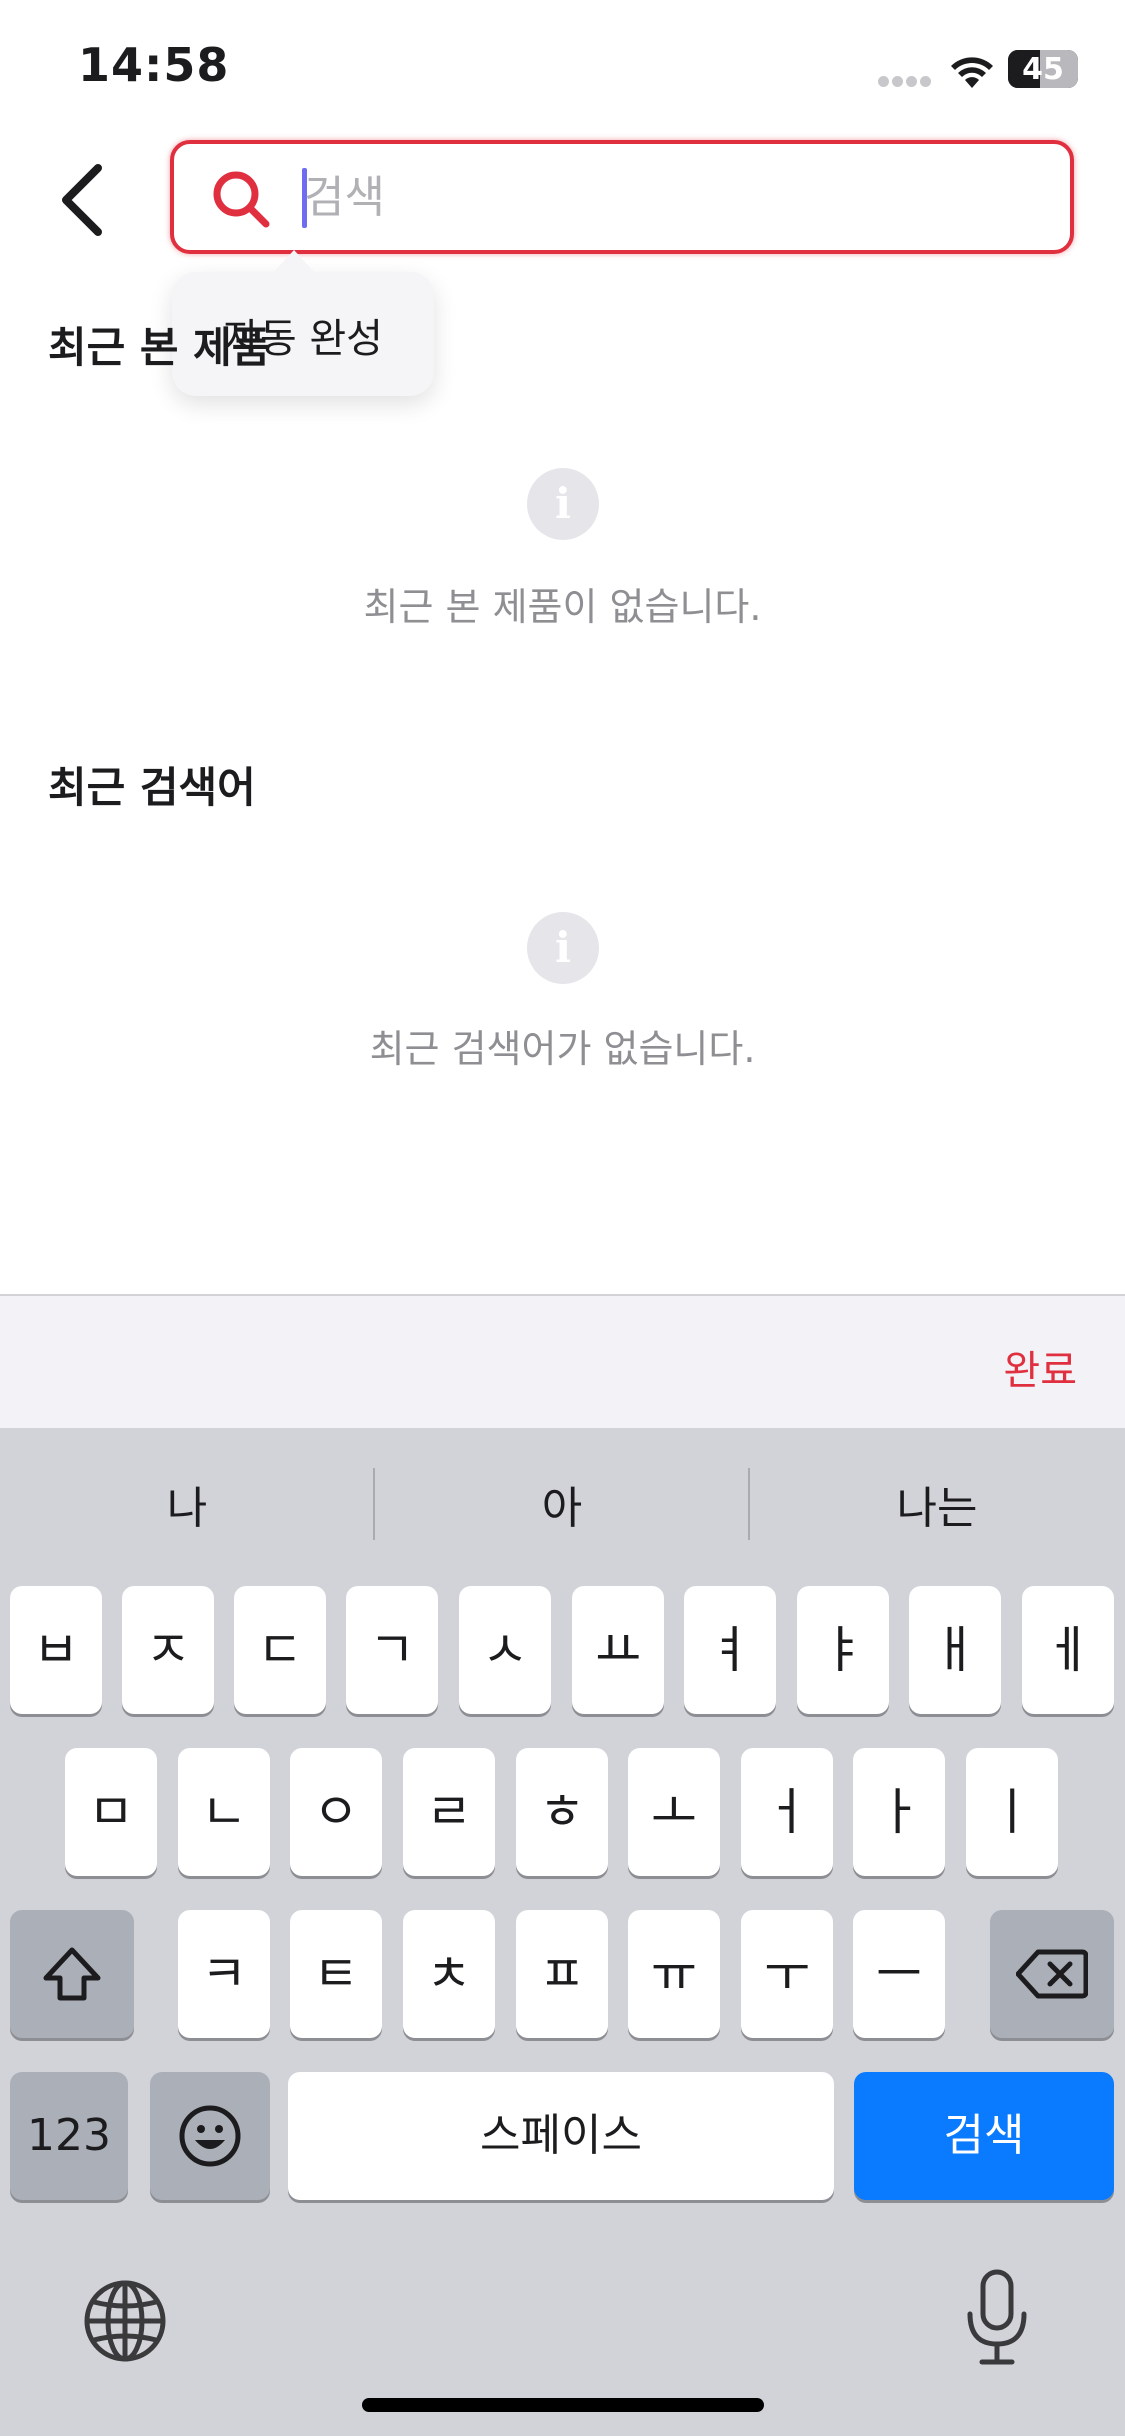 The width and height of the screenshot is (1125, 2436). What do you see at coordinates (168, 1650) in the screenshot?
I see `key: ㅈ` at bounding box center [168, 1650].